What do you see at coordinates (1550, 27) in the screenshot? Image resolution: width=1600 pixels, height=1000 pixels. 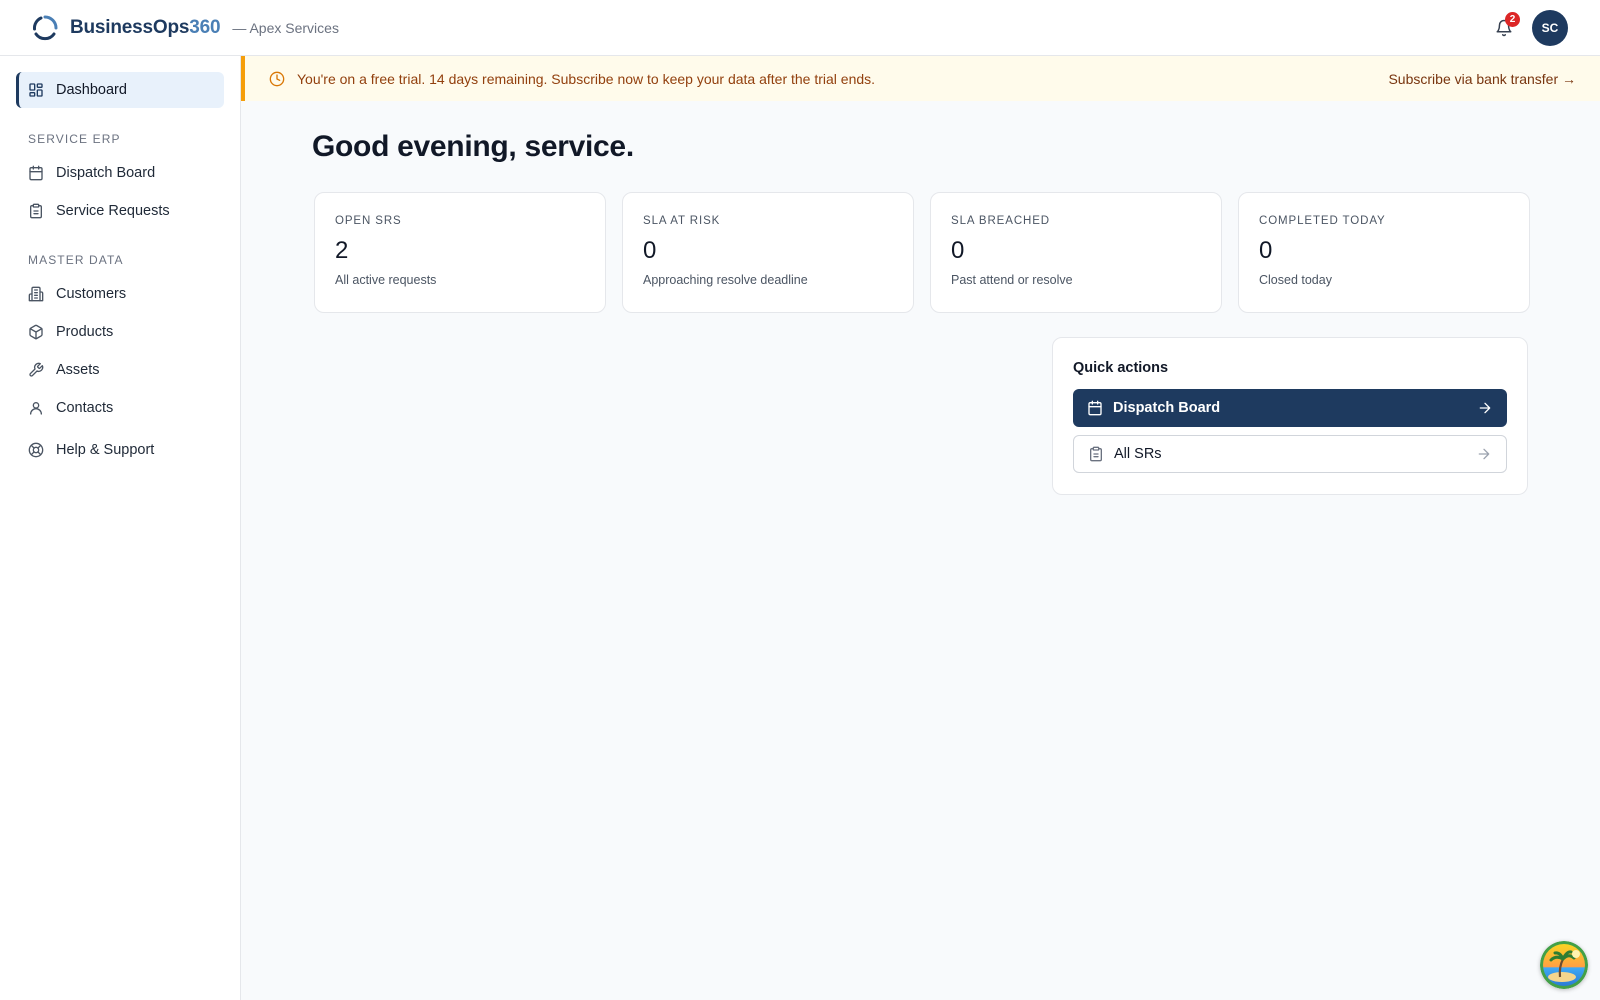 I see `user-avatar: SC` at bounding box center [1550, 27].